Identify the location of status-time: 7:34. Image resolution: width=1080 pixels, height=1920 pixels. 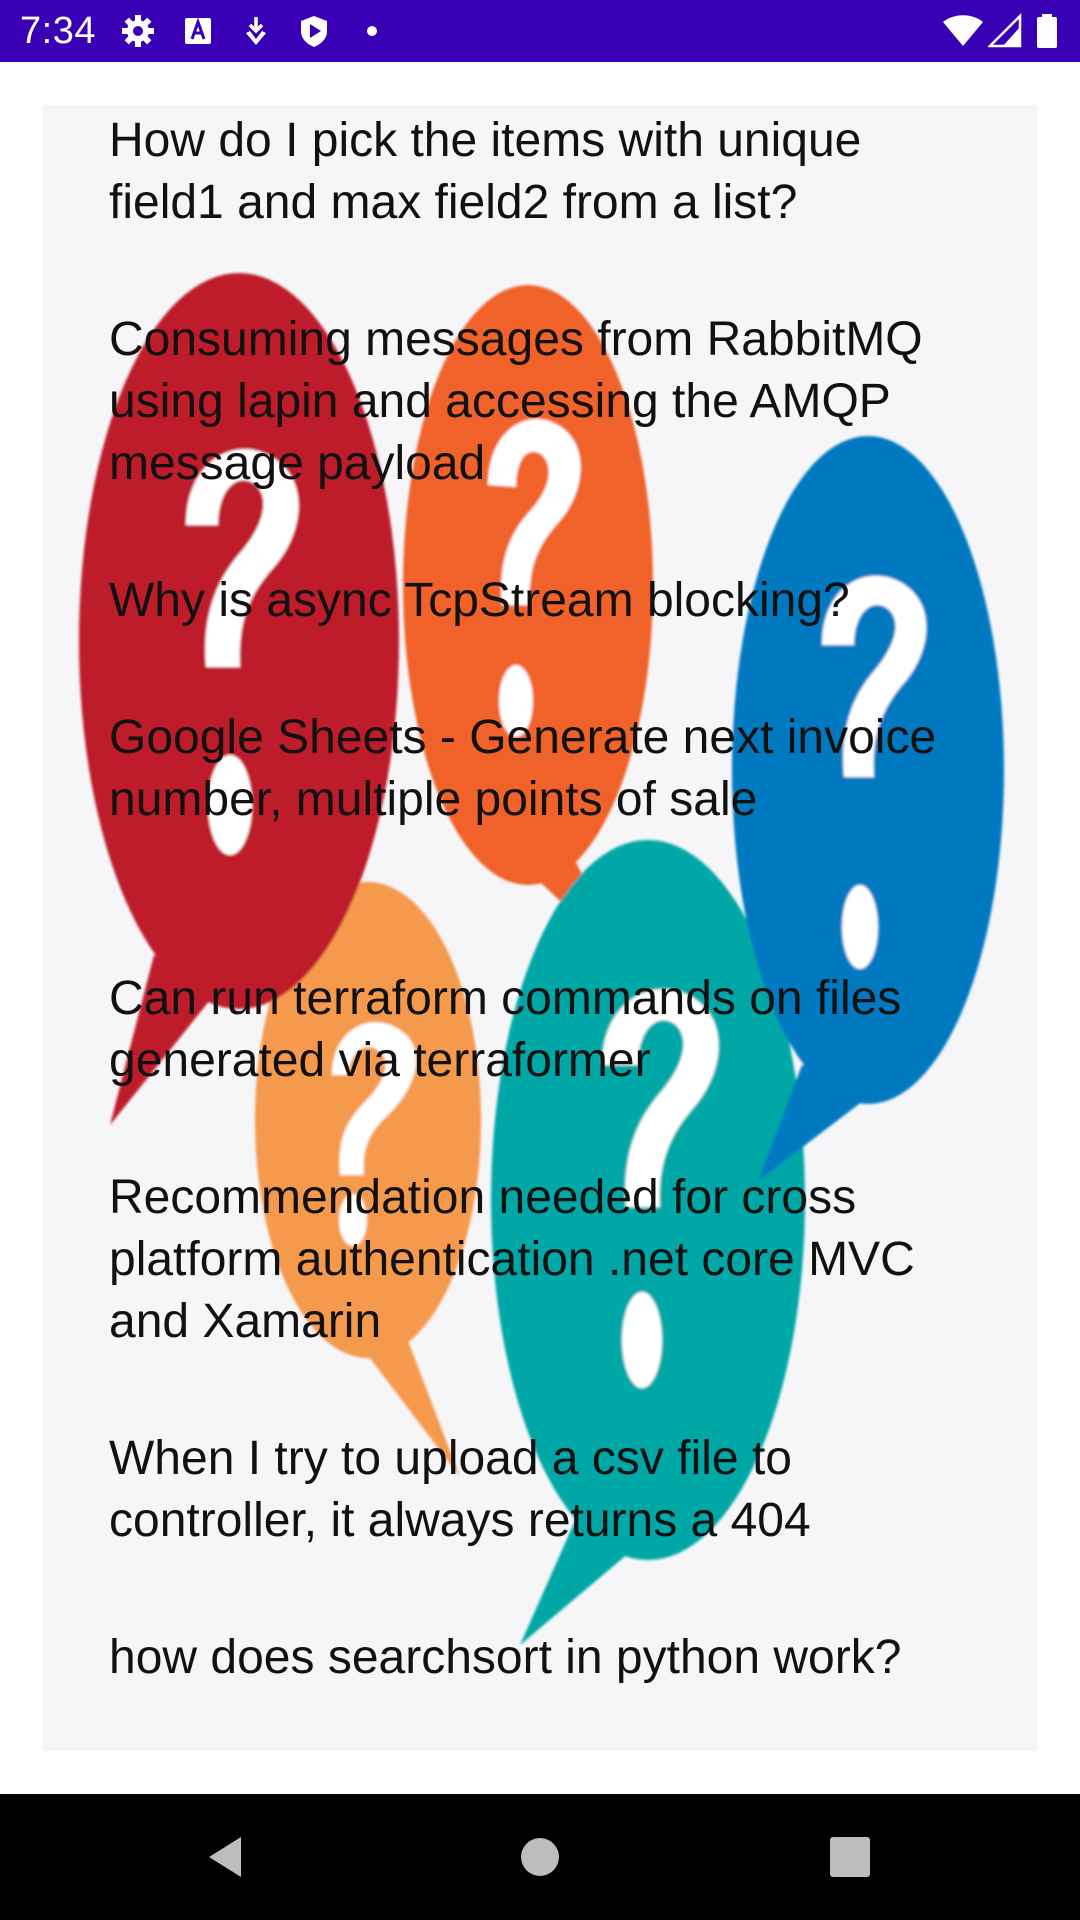
(58, 31).